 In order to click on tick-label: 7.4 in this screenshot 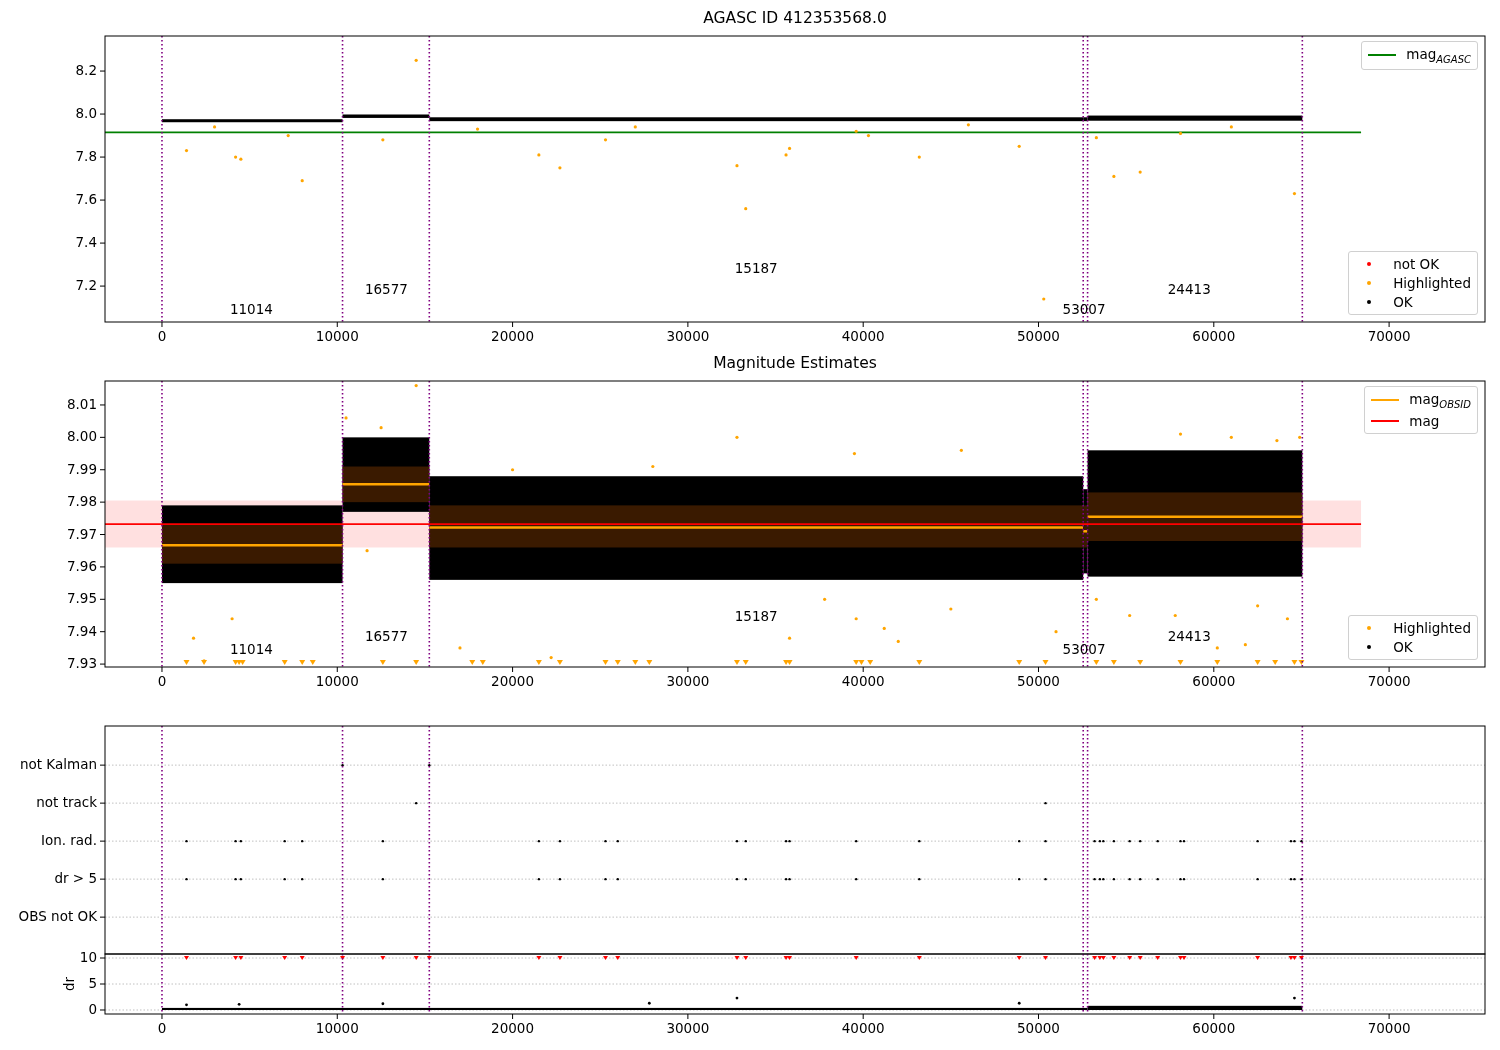, I will do `click(86, 242)`.